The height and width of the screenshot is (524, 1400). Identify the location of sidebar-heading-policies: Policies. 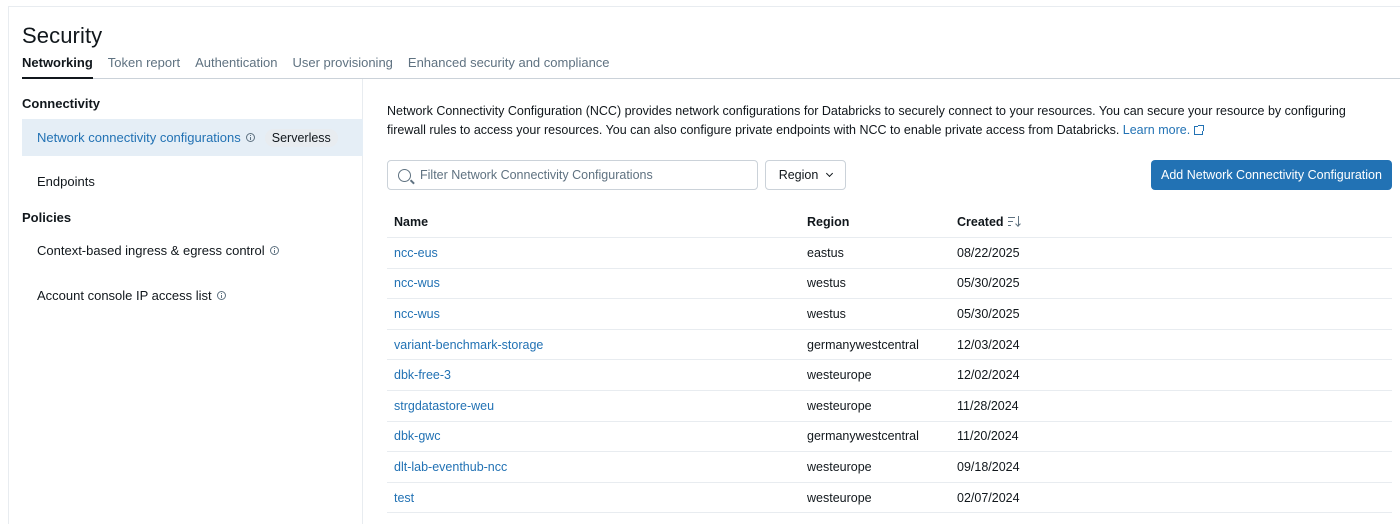
(47, 217).